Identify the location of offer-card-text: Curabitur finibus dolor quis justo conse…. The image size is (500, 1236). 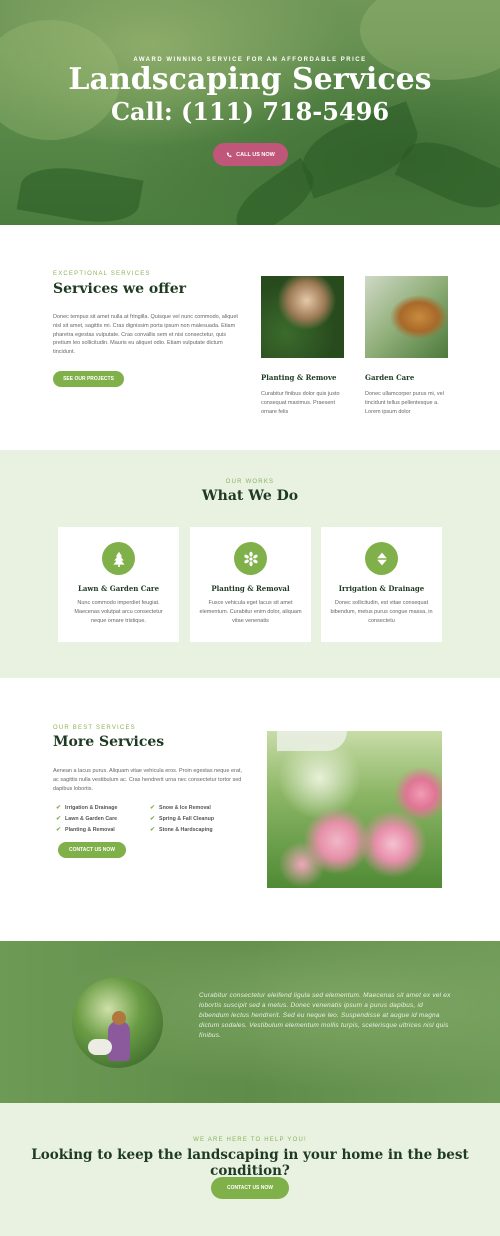
(300, 403).